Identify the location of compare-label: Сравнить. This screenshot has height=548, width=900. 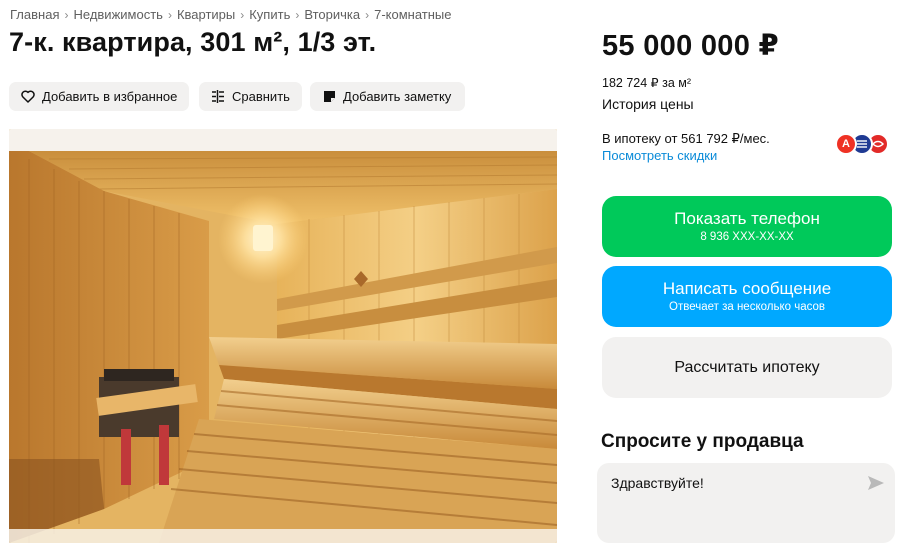
(261, 96).